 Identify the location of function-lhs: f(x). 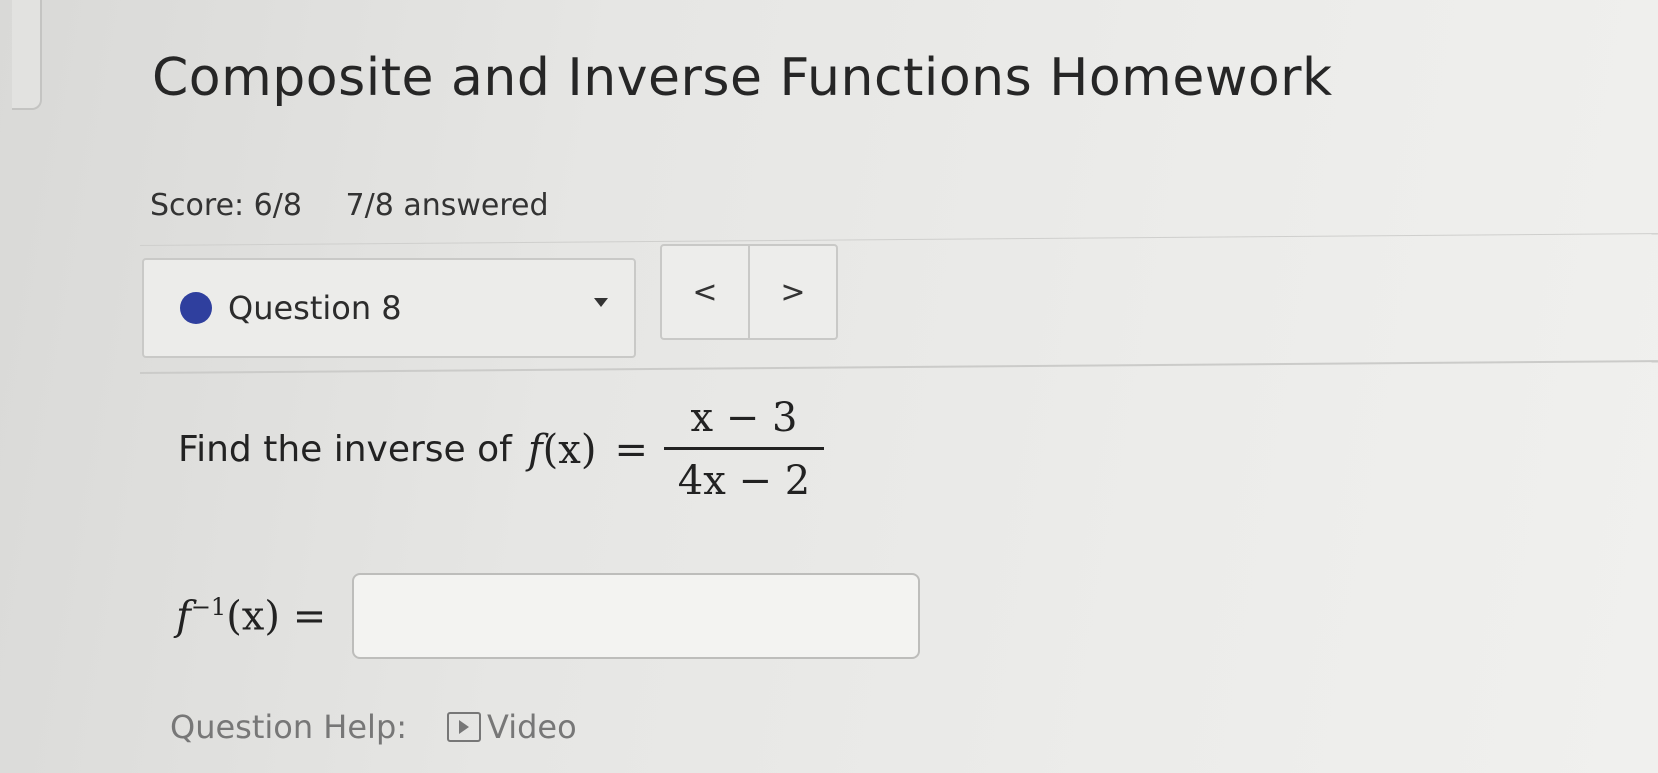
(562, 450).